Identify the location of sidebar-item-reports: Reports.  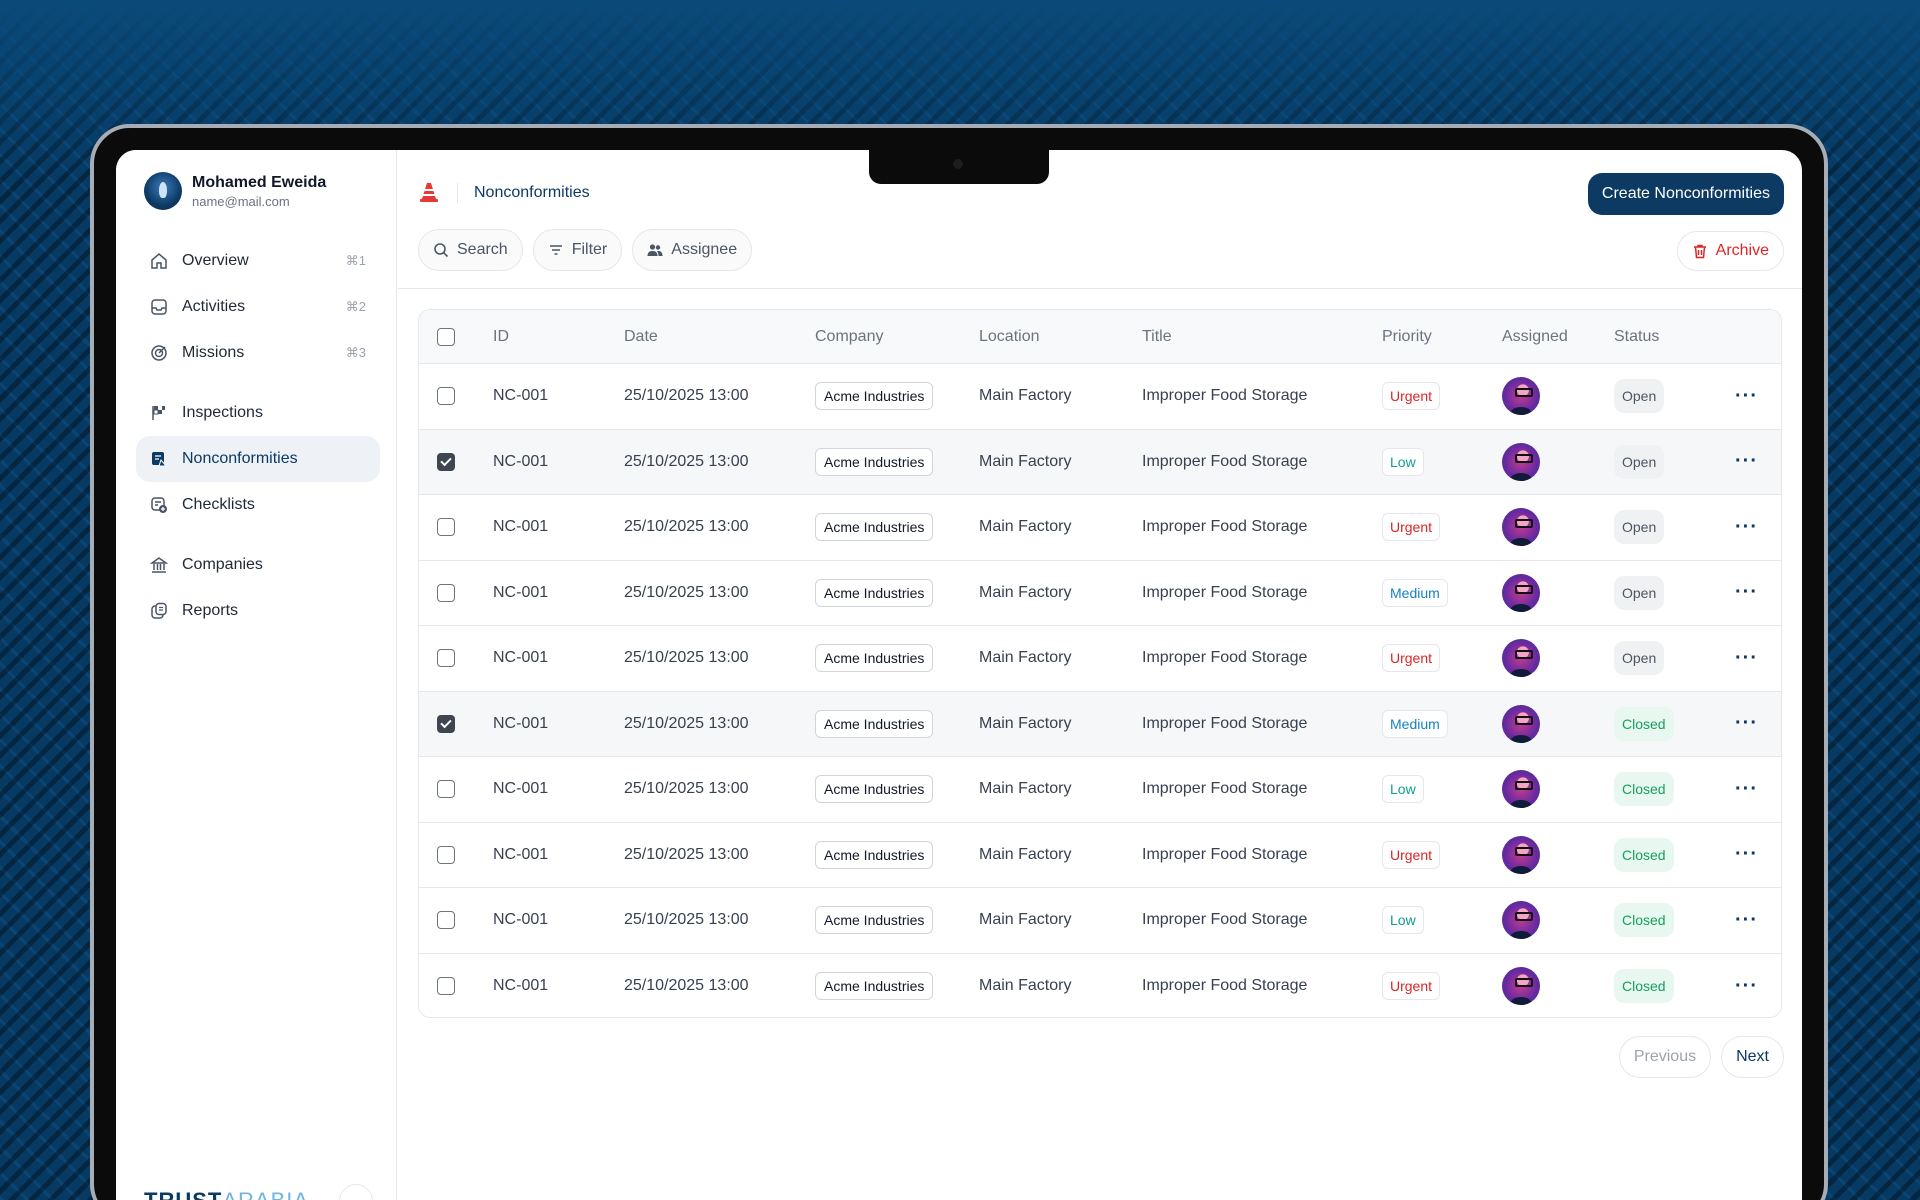
(258, 611).